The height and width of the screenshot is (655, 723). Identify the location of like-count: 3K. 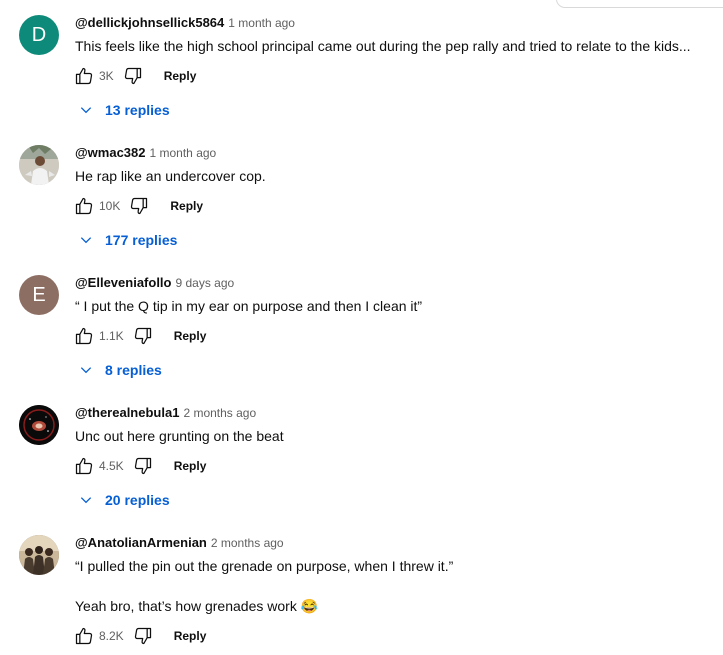
(106, 76).